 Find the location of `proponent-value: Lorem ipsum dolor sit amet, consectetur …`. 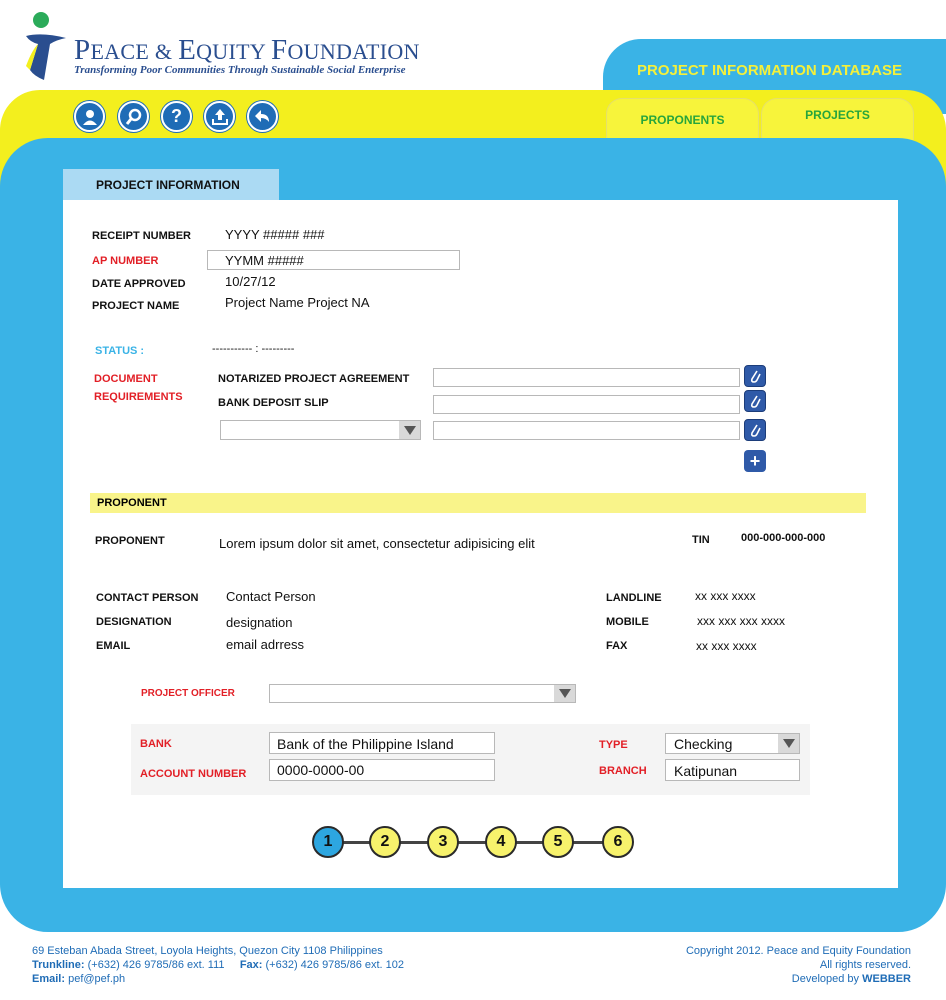

proponent-value: Lorem ipsum dolor sit amet, consectetur … is located at coordinates (377, 543).